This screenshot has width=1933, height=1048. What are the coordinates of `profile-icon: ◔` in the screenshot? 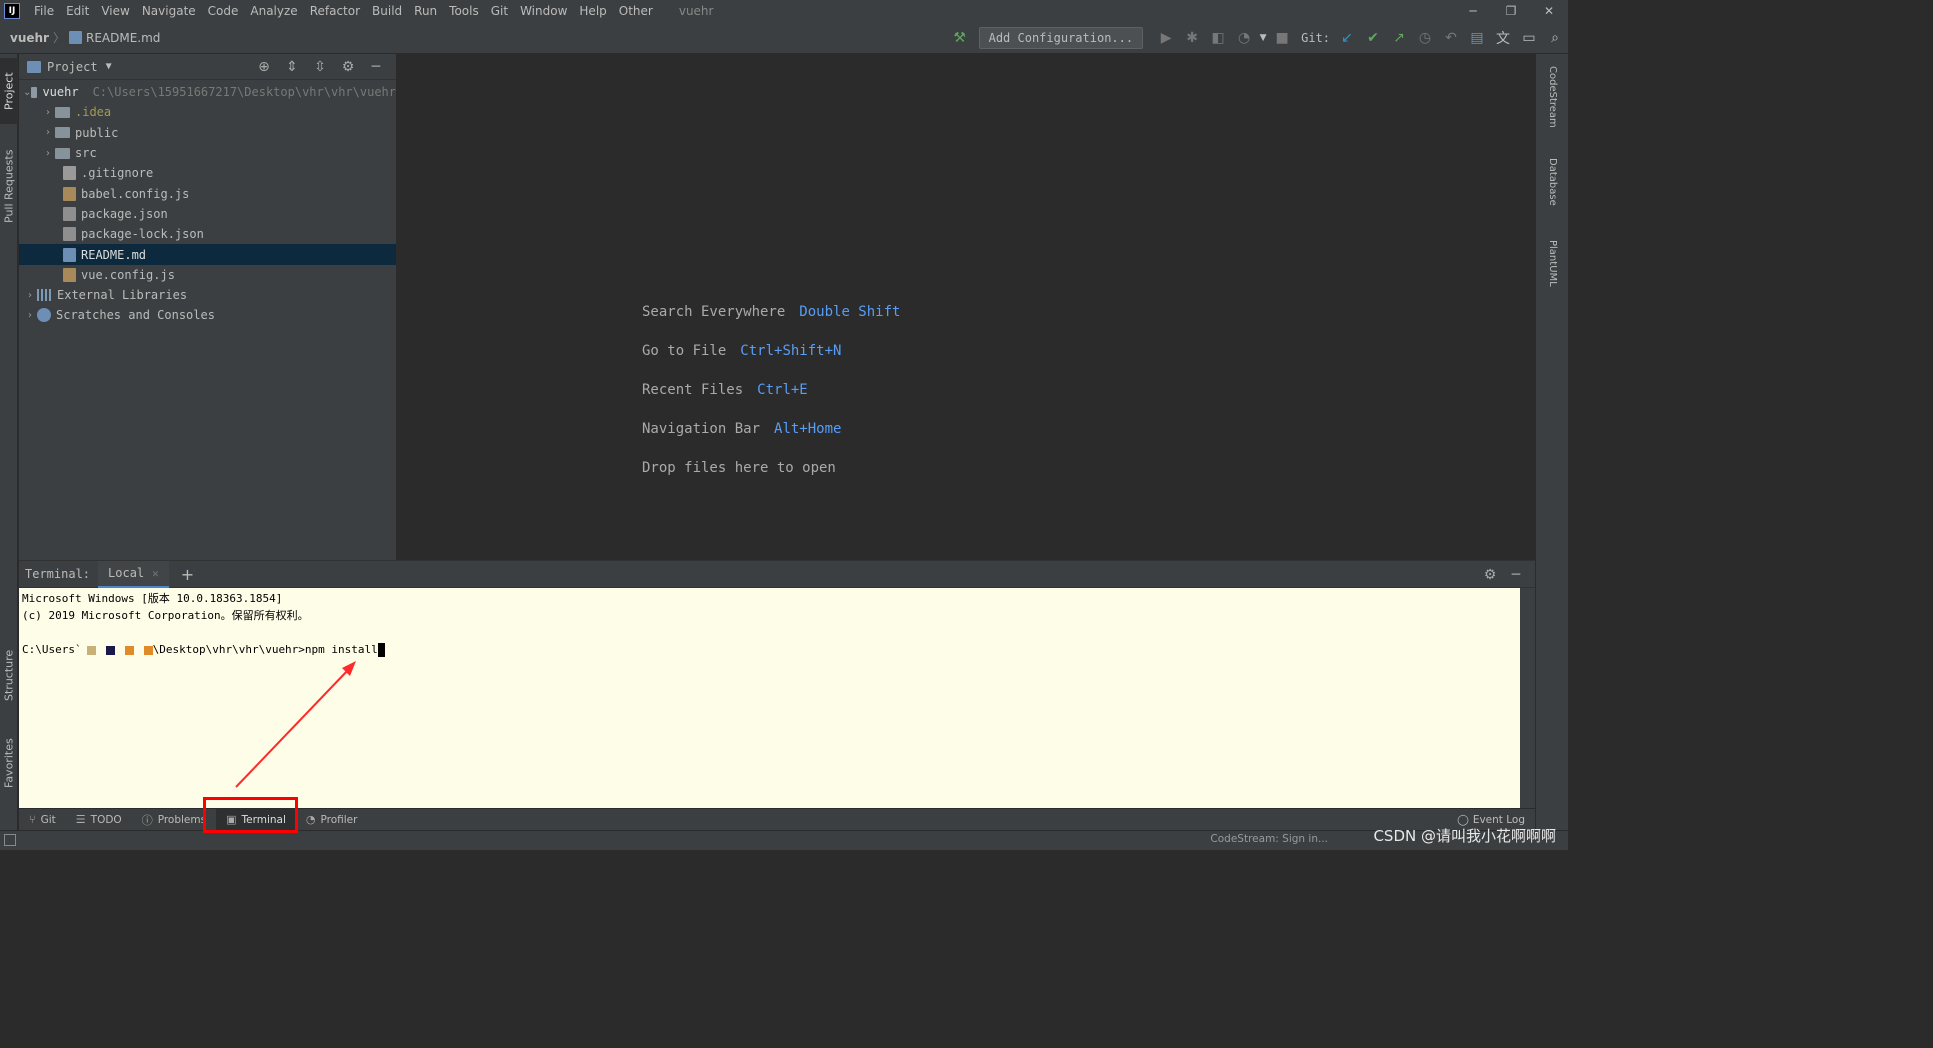 It's located at (1244, 38).